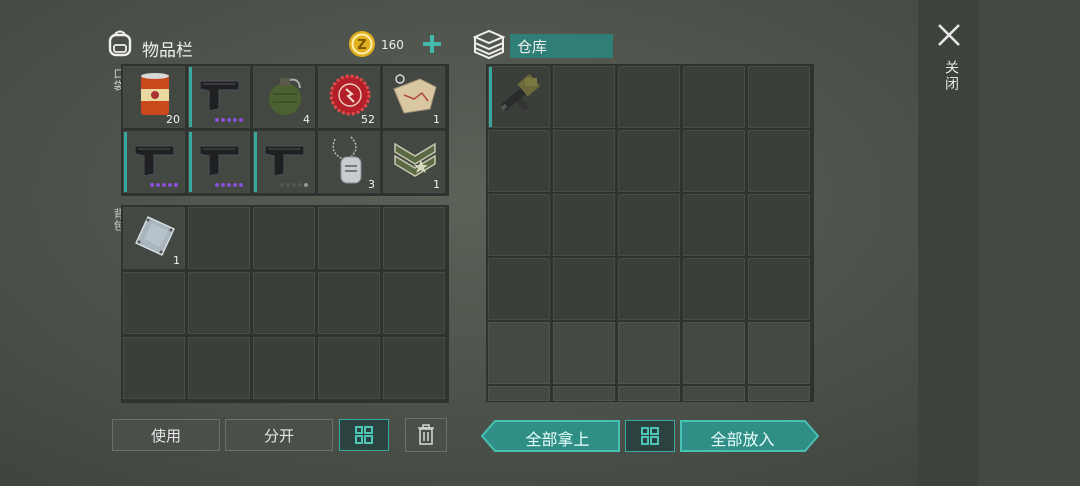 This screenshot has width=1080, height=486. I want to click on storage-sort-grid-button, so click(650, 436).